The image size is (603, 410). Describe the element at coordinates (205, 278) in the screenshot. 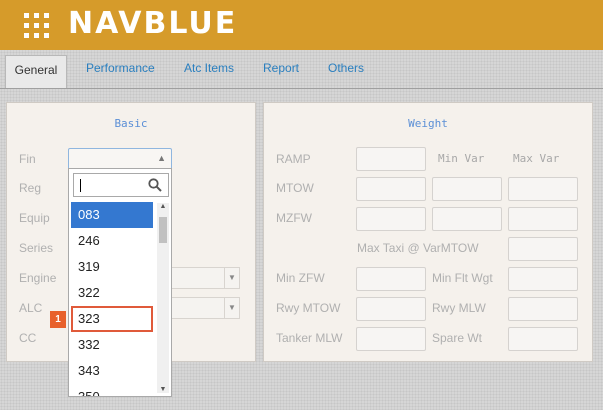

I see `engine-select: ▼` at that location.